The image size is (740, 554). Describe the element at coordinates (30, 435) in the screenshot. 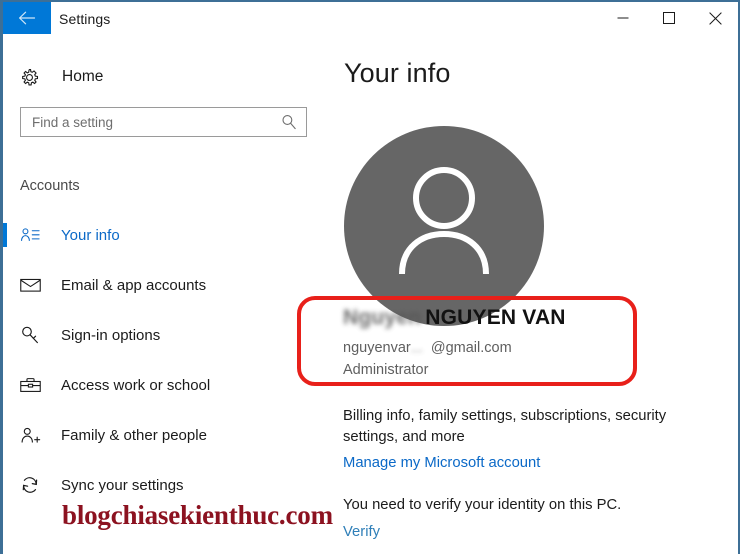

I see `user-plus-icon` at that location.